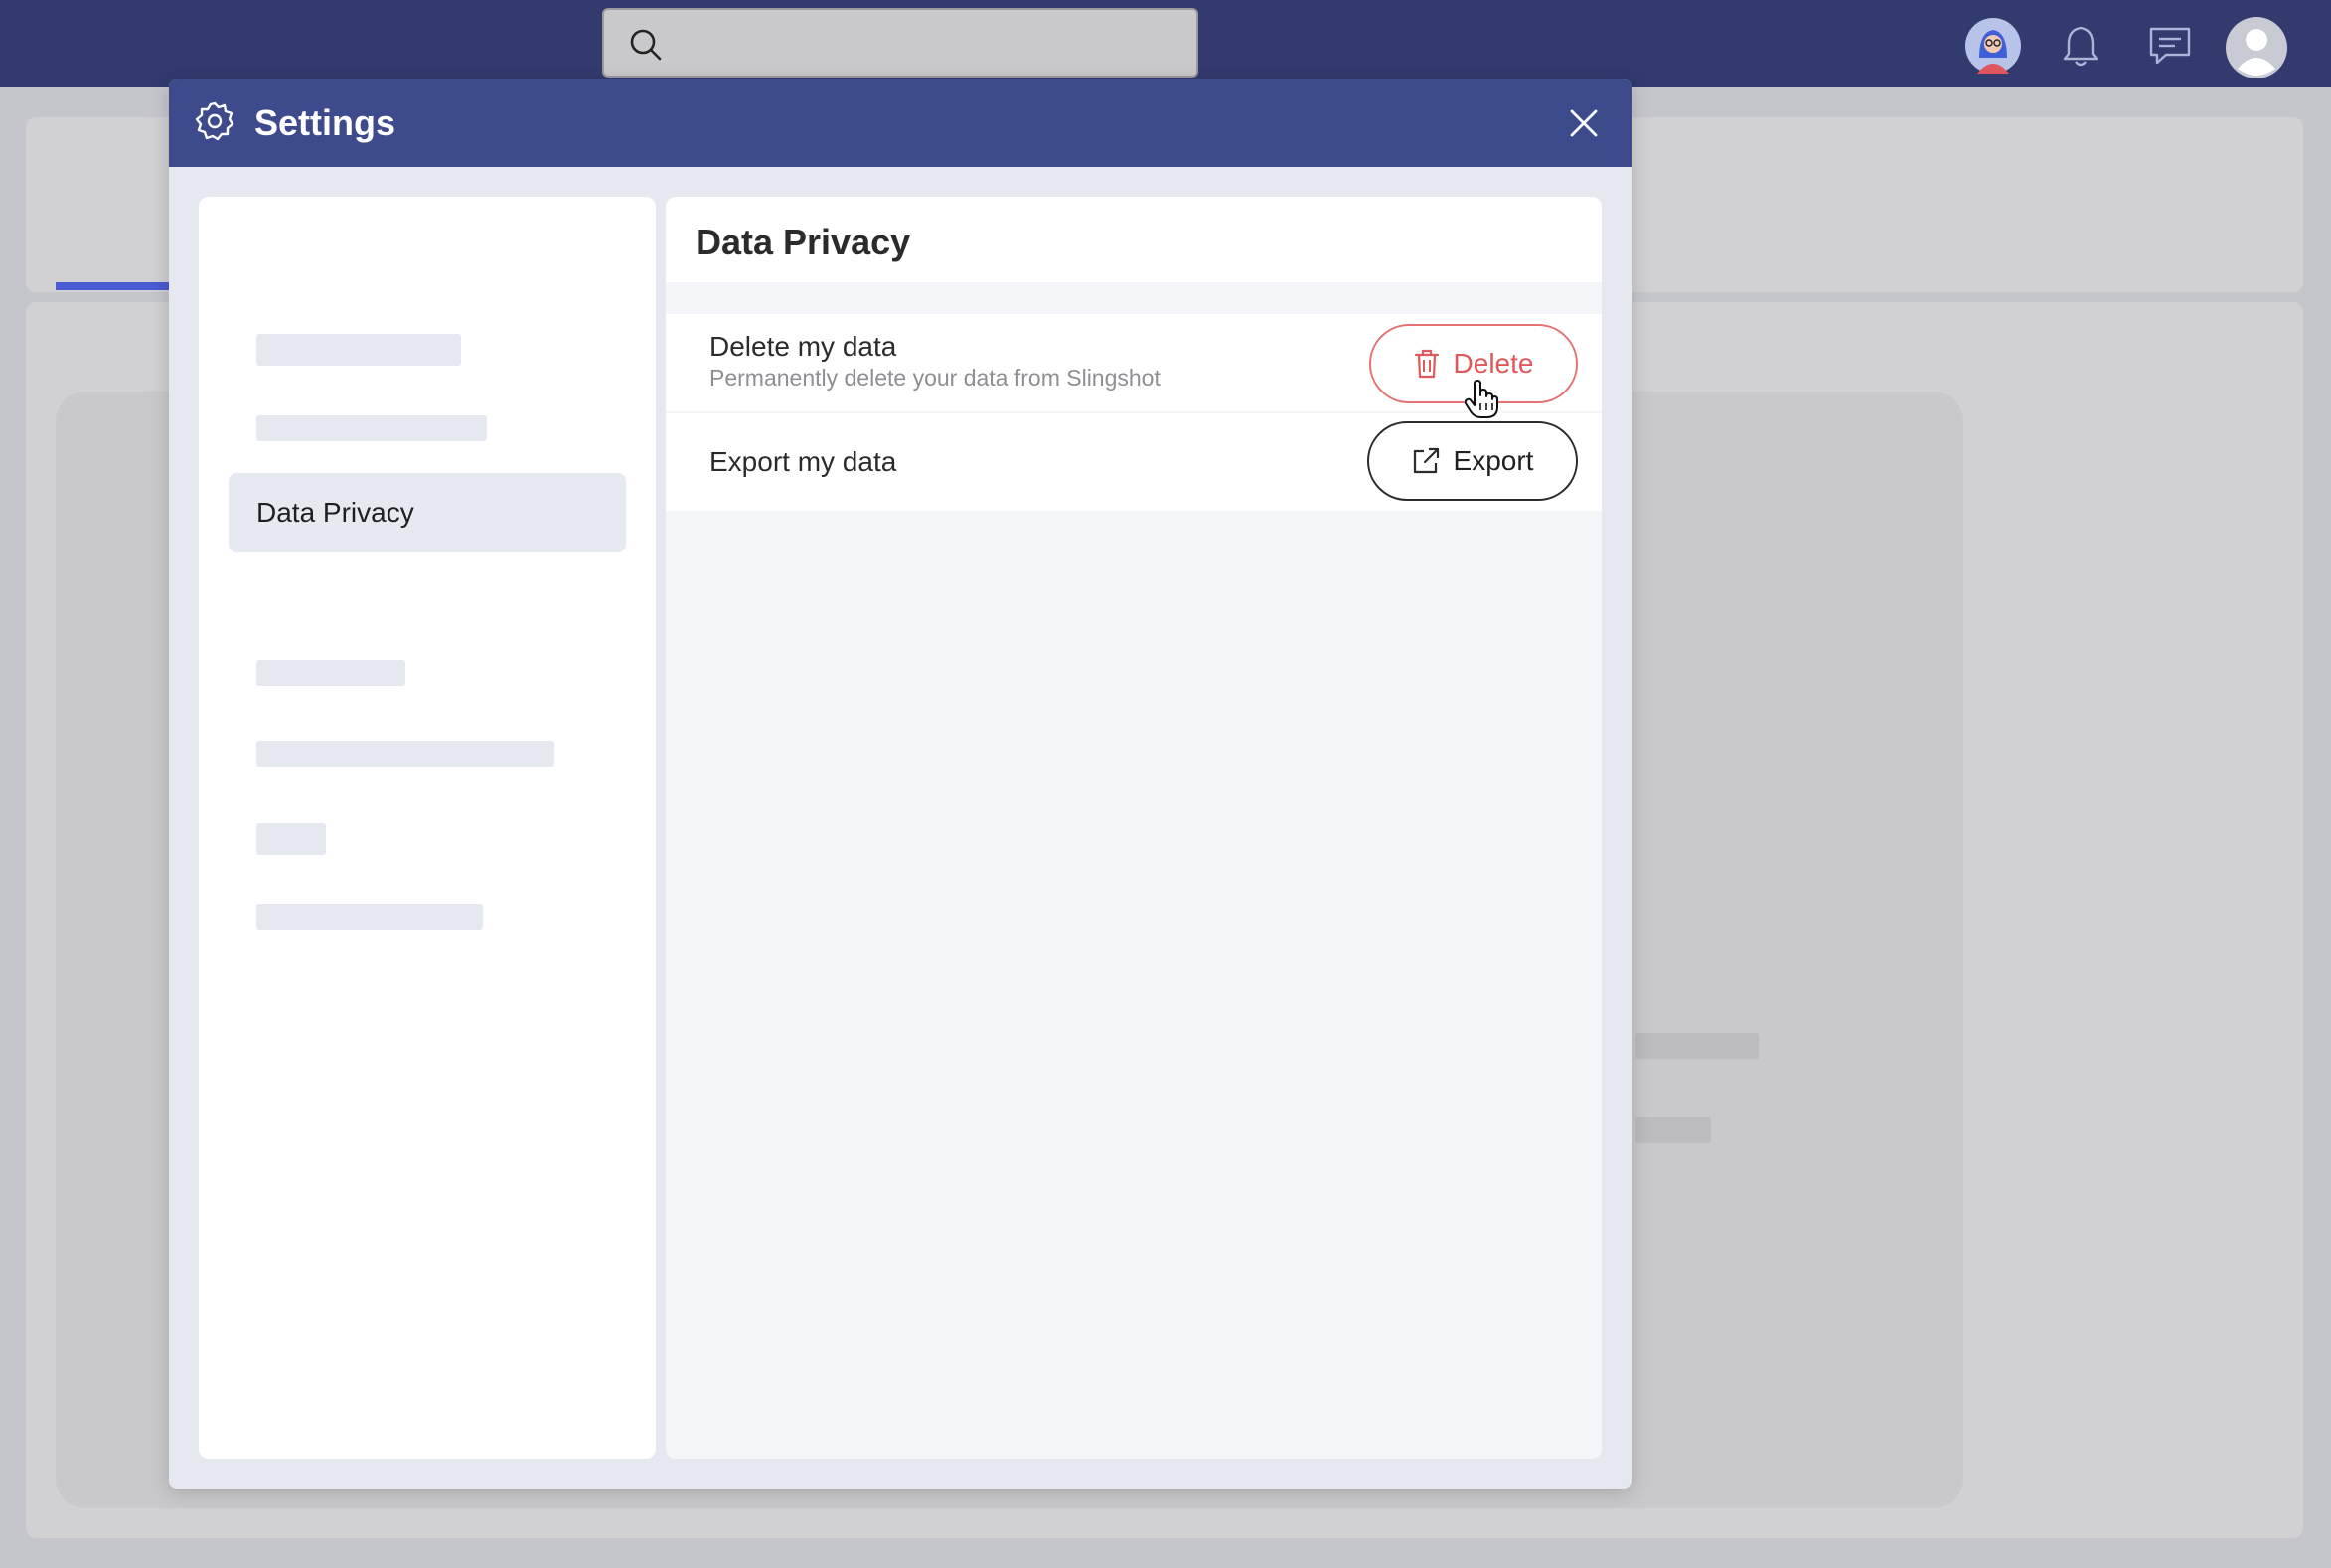 The height and width of the screenshot is (1568, 2331). Describe the element at coordinates (325, 123) in the screenshot. I see `dialog-title: Settings` at that location.